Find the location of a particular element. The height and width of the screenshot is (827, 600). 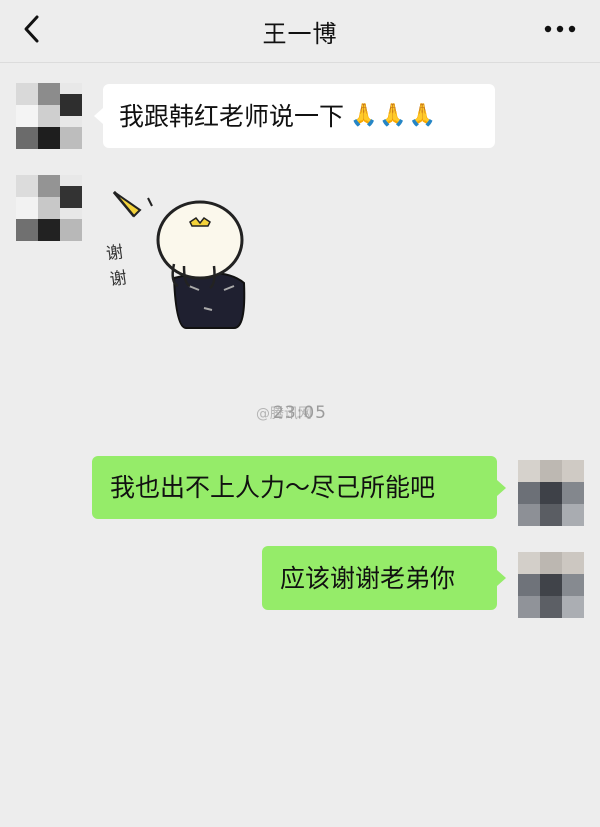

chat-header: 王一博 is located at coordinates (300, 31).